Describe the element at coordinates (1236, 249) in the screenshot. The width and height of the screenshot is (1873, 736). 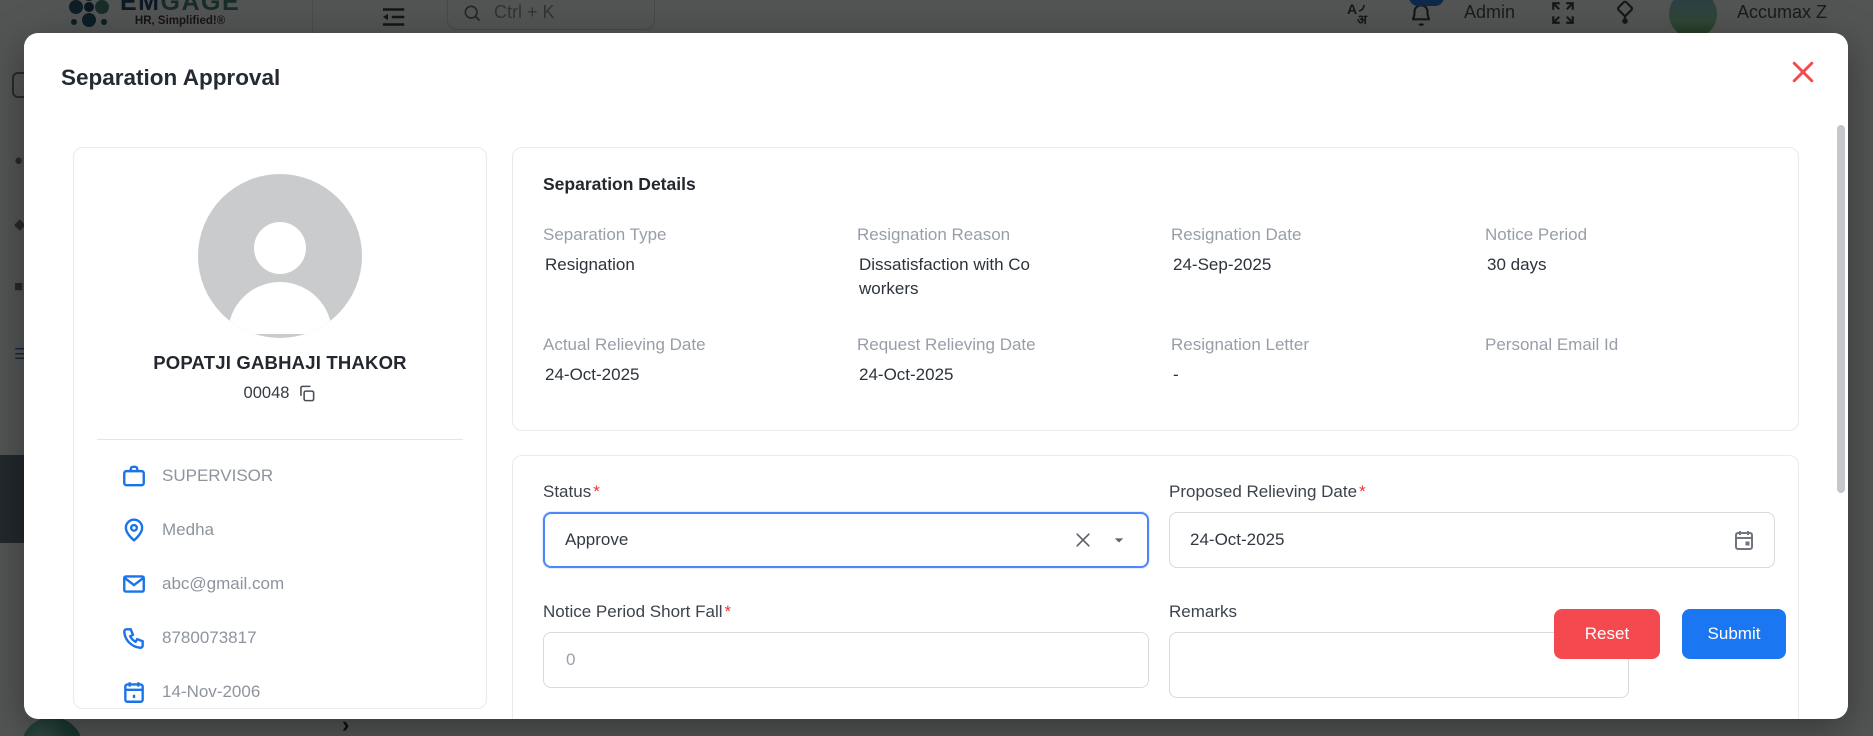
I see `detail-field: Resignation Date 24-Sep-2025` at that location.